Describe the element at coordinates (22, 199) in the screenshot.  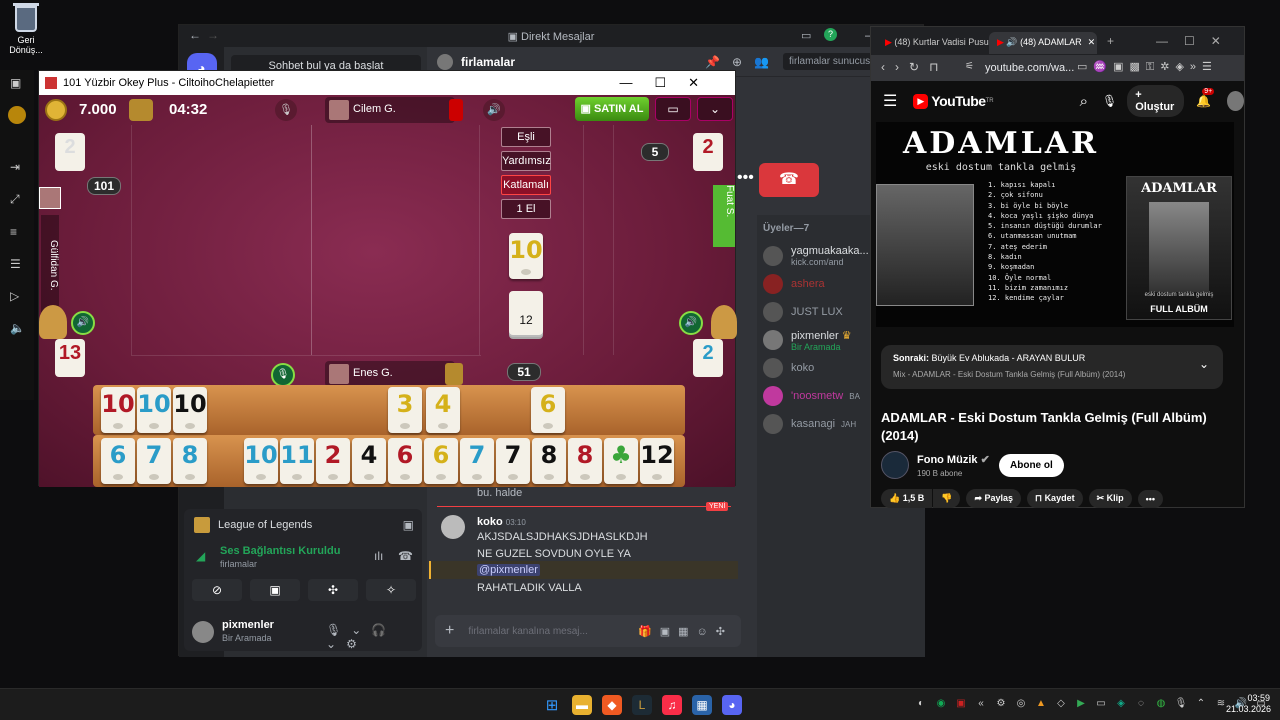
I see `resize-icon: ⤢` at that location.